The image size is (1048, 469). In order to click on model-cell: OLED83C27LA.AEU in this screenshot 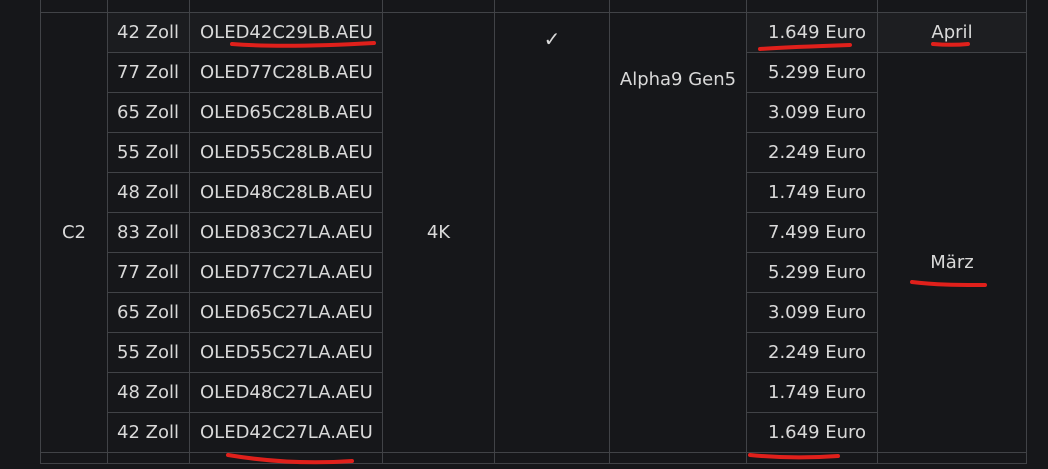, I will do `click(286, 232)`.